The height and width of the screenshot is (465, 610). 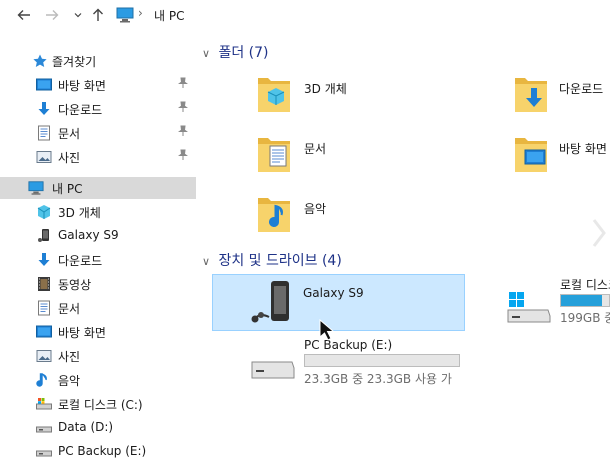 I want to click on sidebar-label: 내 PC, so click(x=67, y=189).